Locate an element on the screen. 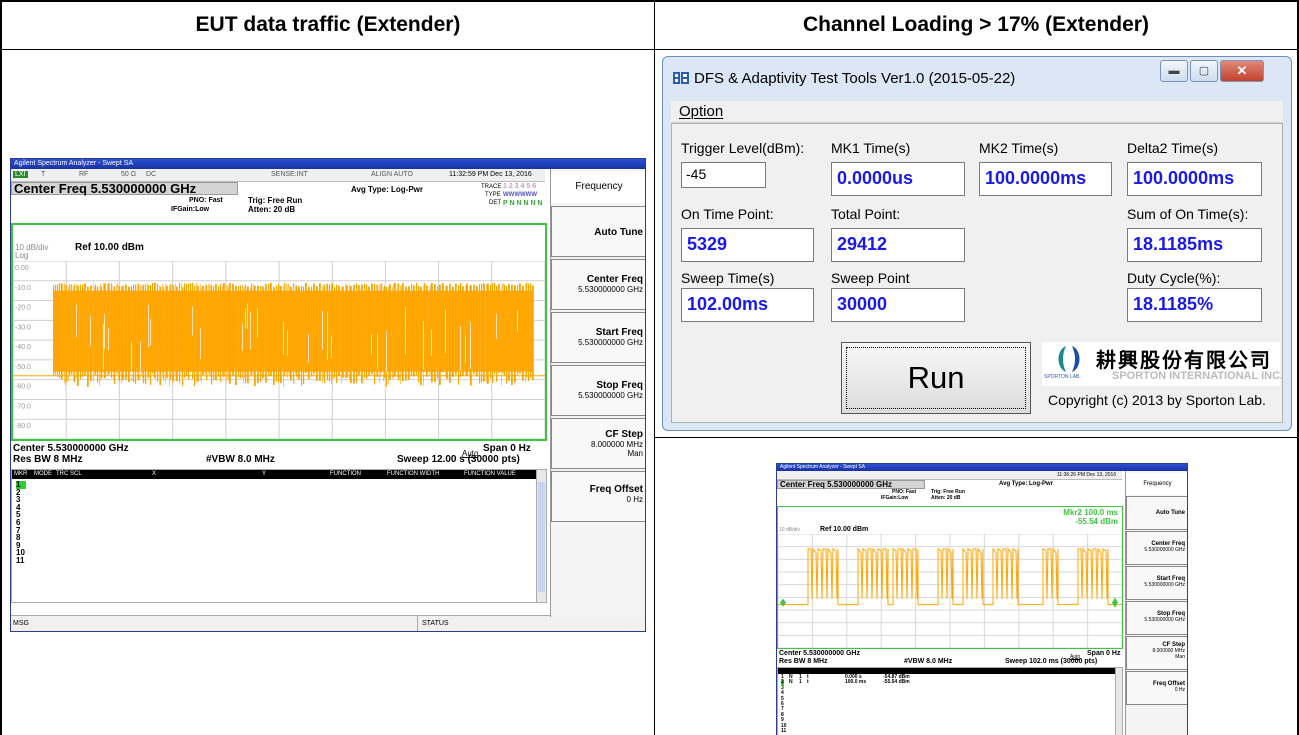 This screenshot has width=1299, height=735. marker-1-diamond is located at coordinates (783, 602).